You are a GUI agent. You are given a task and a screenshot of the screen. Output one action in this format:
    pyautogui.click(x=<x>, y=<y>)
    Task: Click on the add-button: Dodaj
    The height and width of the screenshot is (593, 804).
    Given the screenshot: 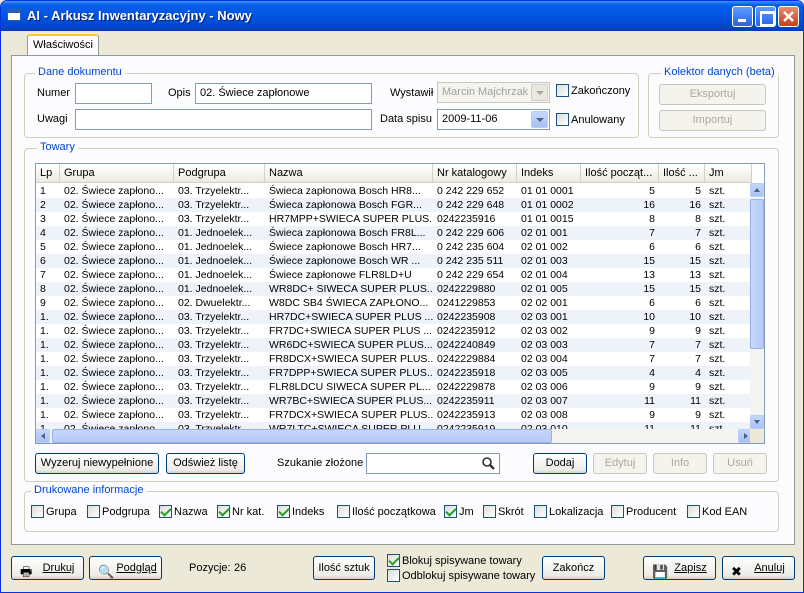 What is the action you would take?
    pyautogui.click(x=560, y=463)
    